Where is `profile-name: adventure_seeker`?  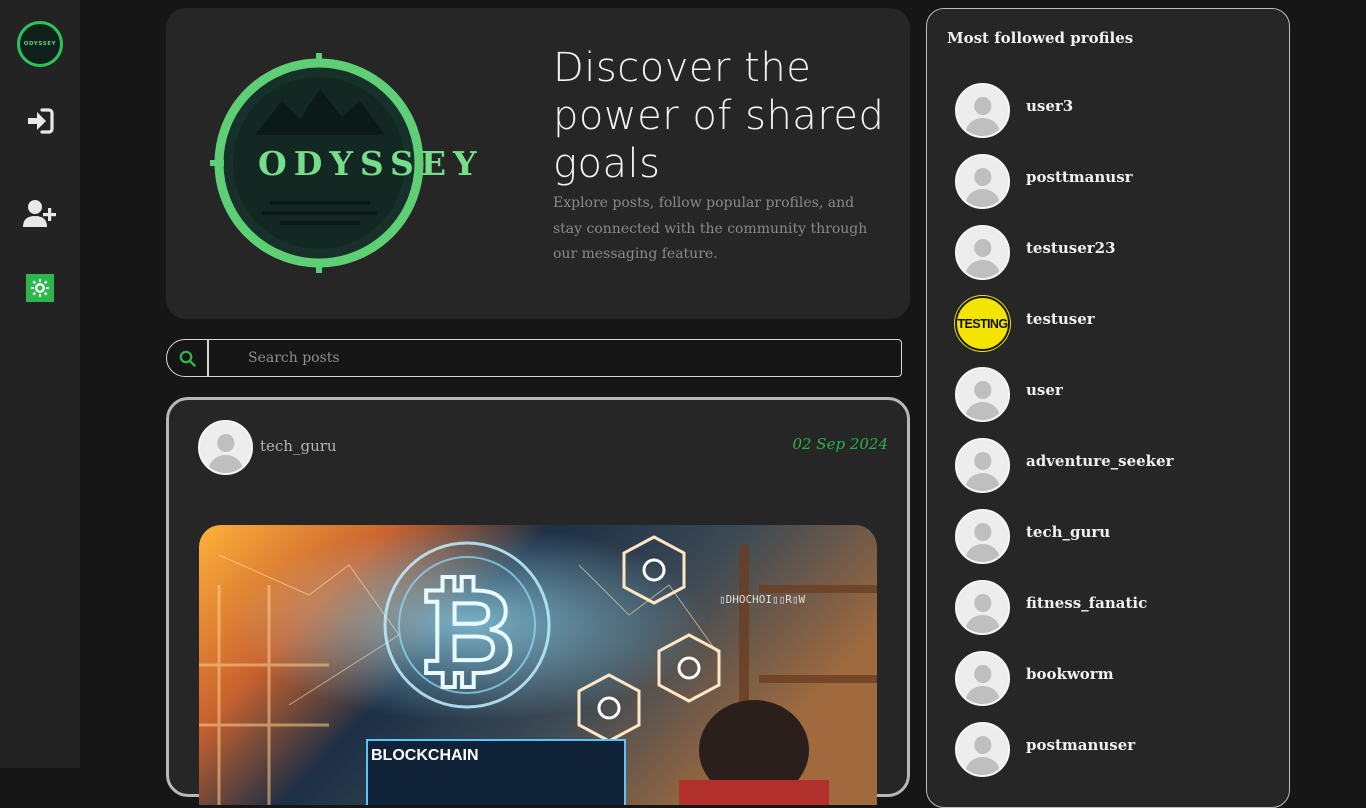
profile-name: adventure_seeker is located at coordinates (1100, 461).